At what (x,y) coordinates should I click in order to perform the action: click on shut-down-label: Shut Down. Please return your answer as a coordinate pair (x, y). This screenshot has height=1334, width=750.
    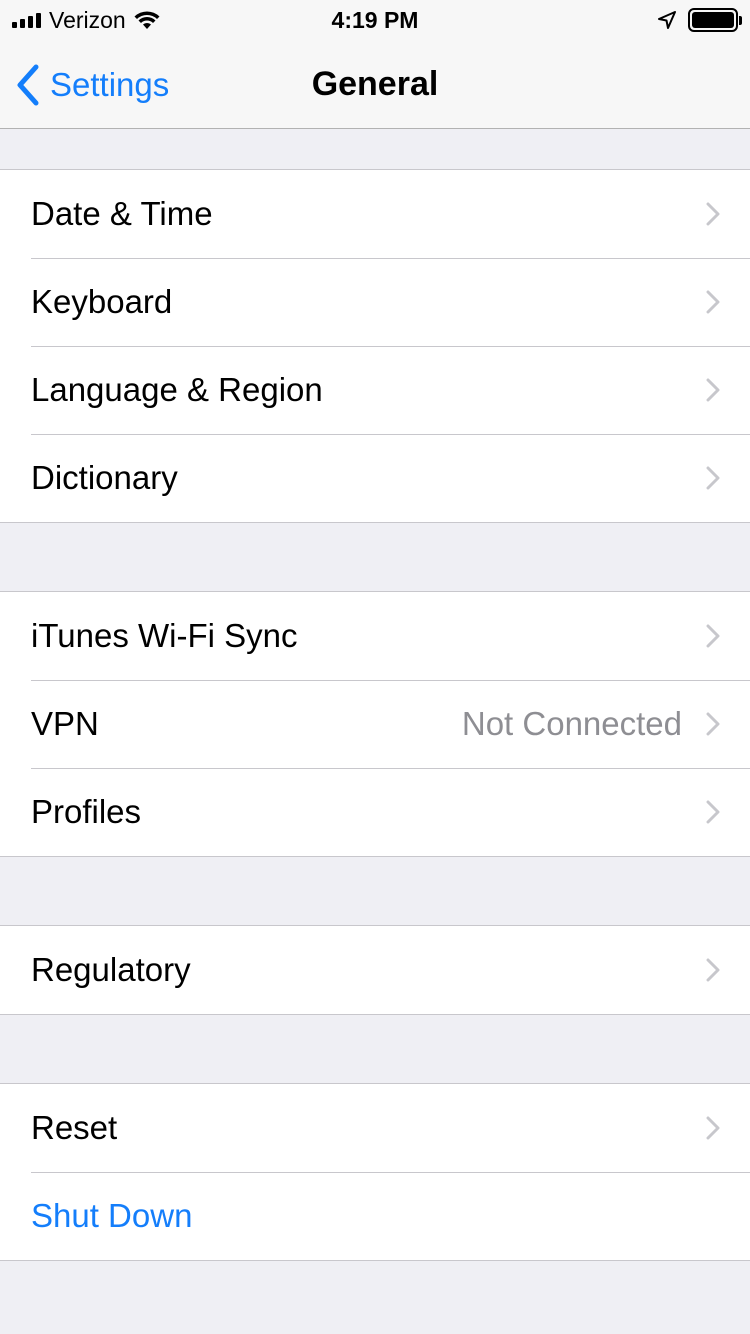
    Looking at the image, I should click on (112, 1215).